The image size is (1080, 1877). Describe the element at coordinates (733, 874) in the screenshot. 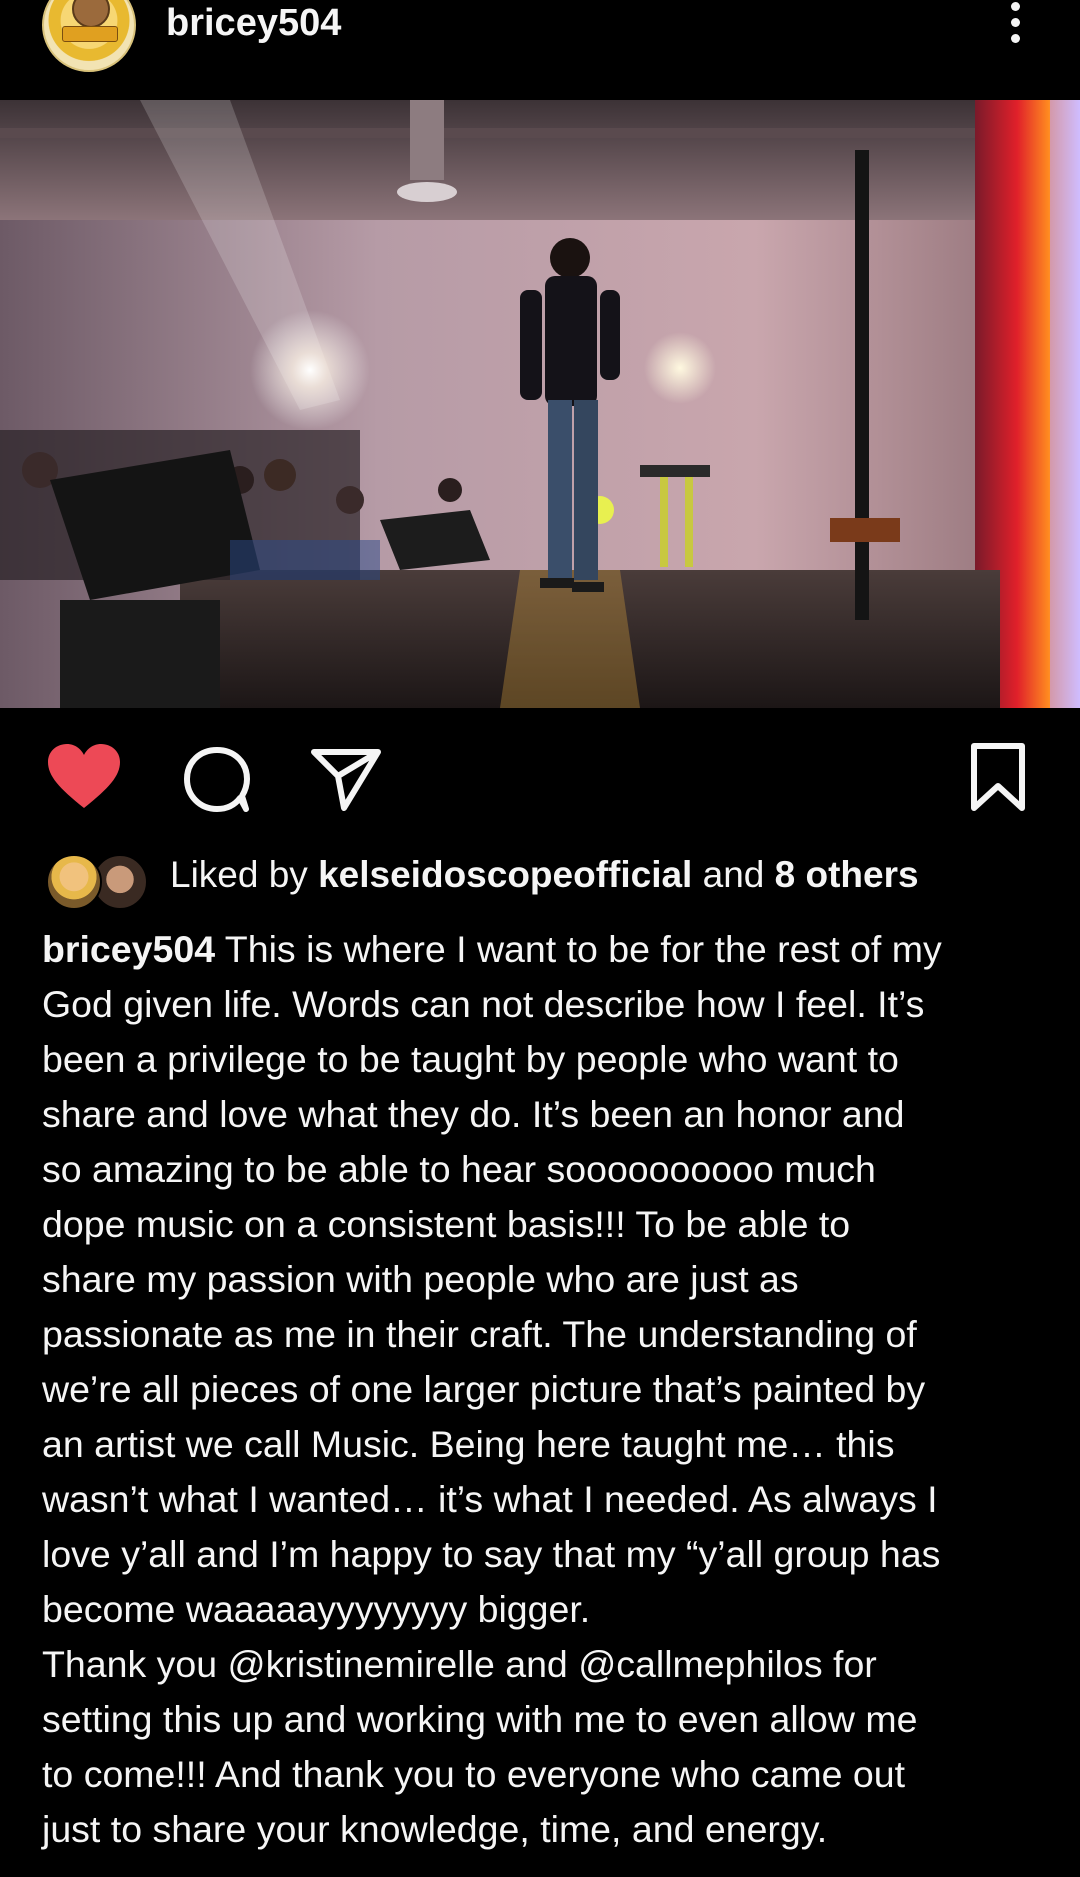

I see `likes-middle: and` at that location.